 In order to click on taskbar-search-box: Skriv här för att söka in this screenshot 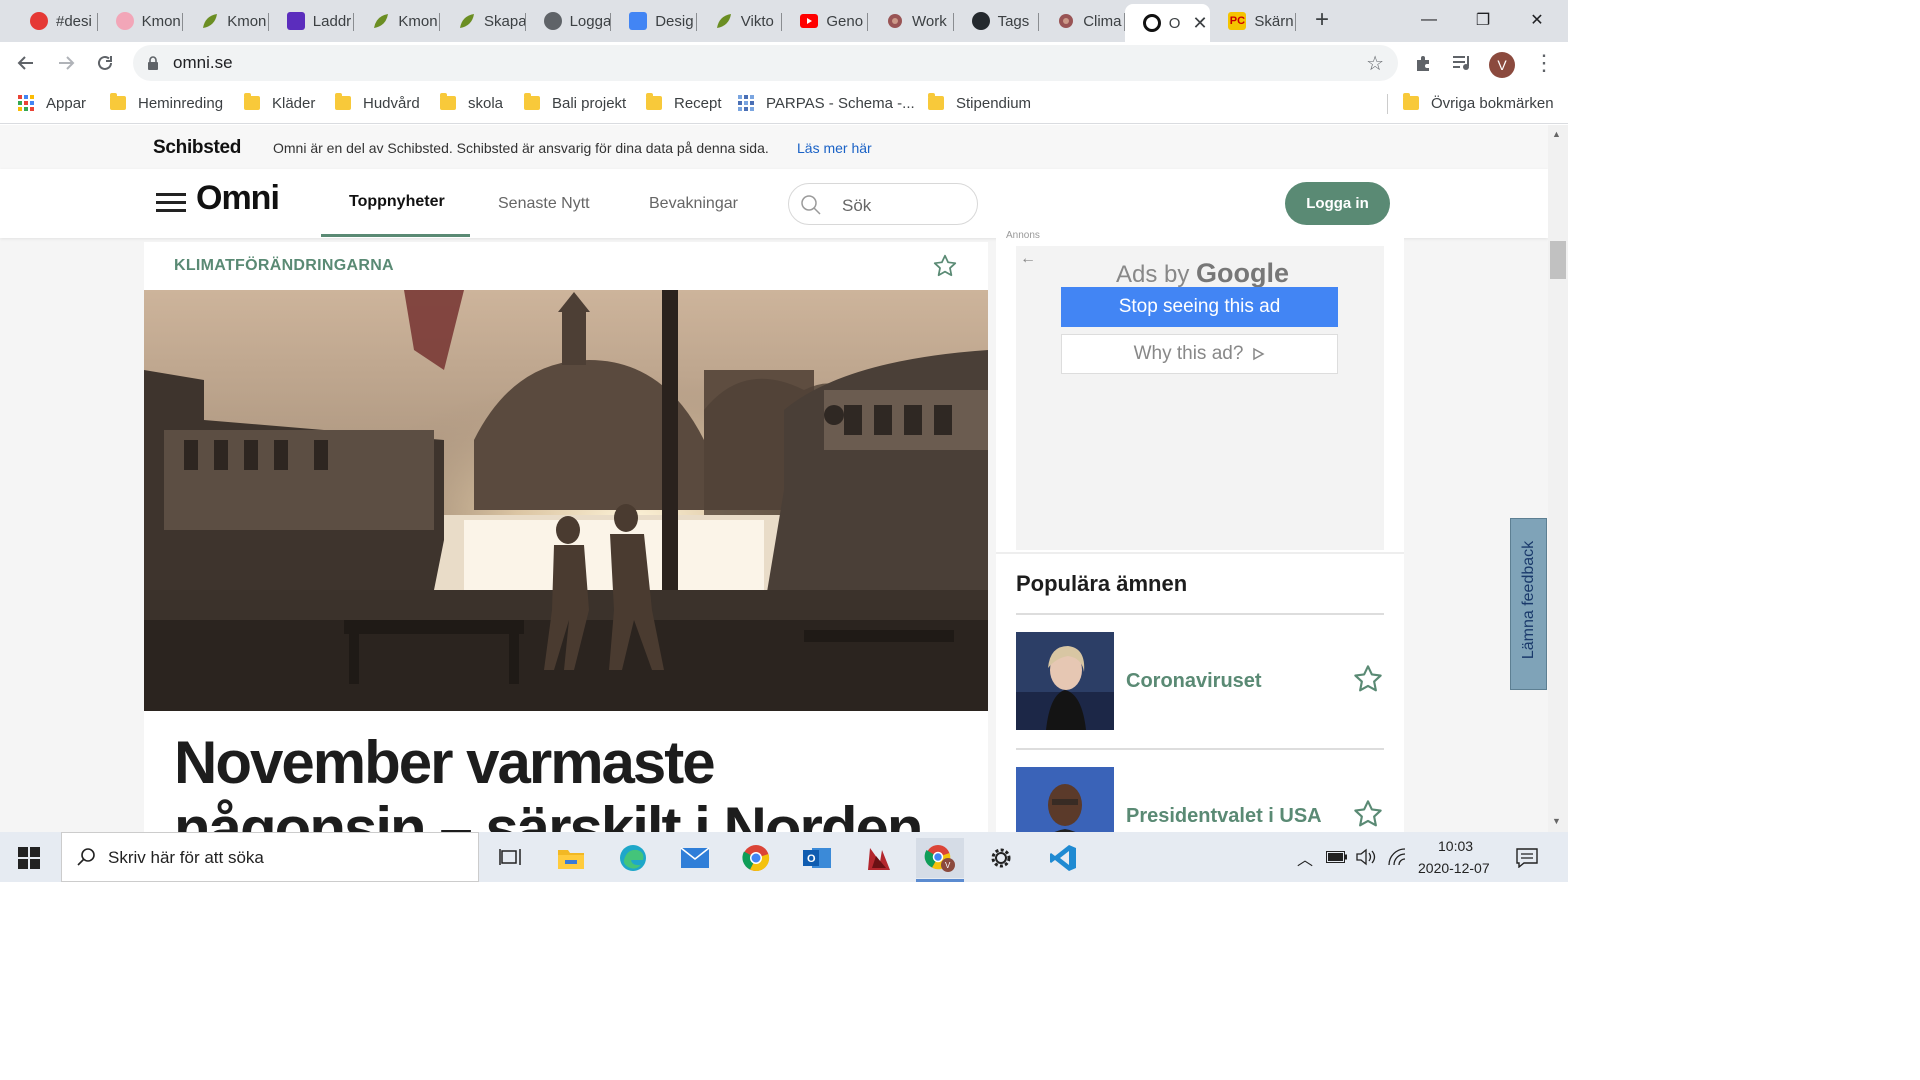, I will do `click(270, 857)`.